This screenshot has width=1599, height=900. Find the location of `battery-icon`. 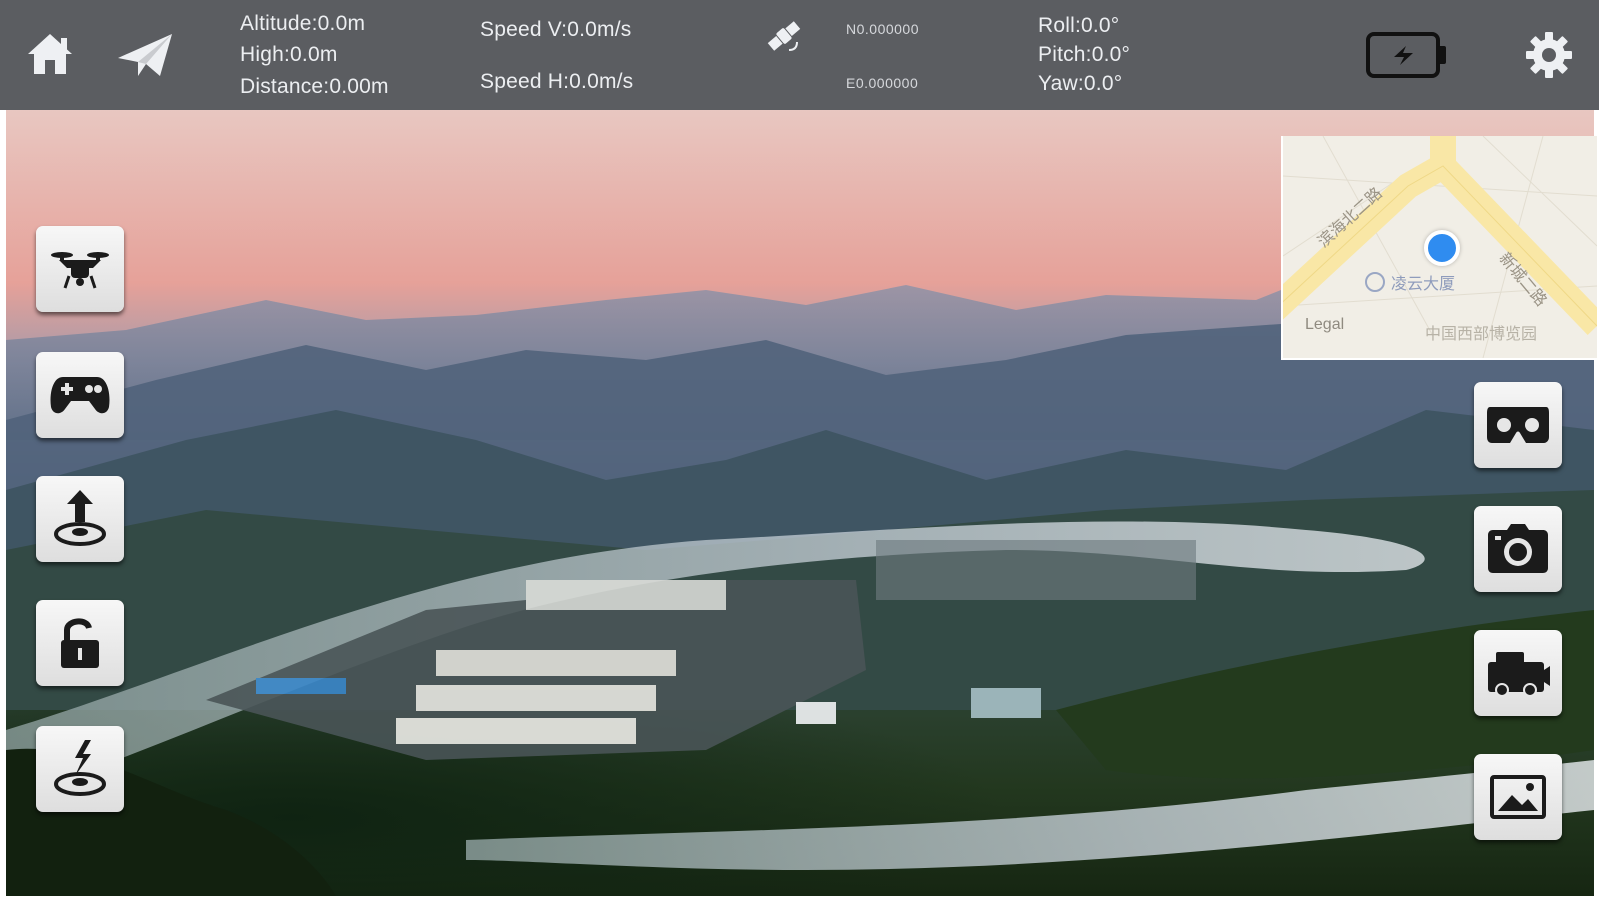

battery-icon is located at coordinates (1407, 55).